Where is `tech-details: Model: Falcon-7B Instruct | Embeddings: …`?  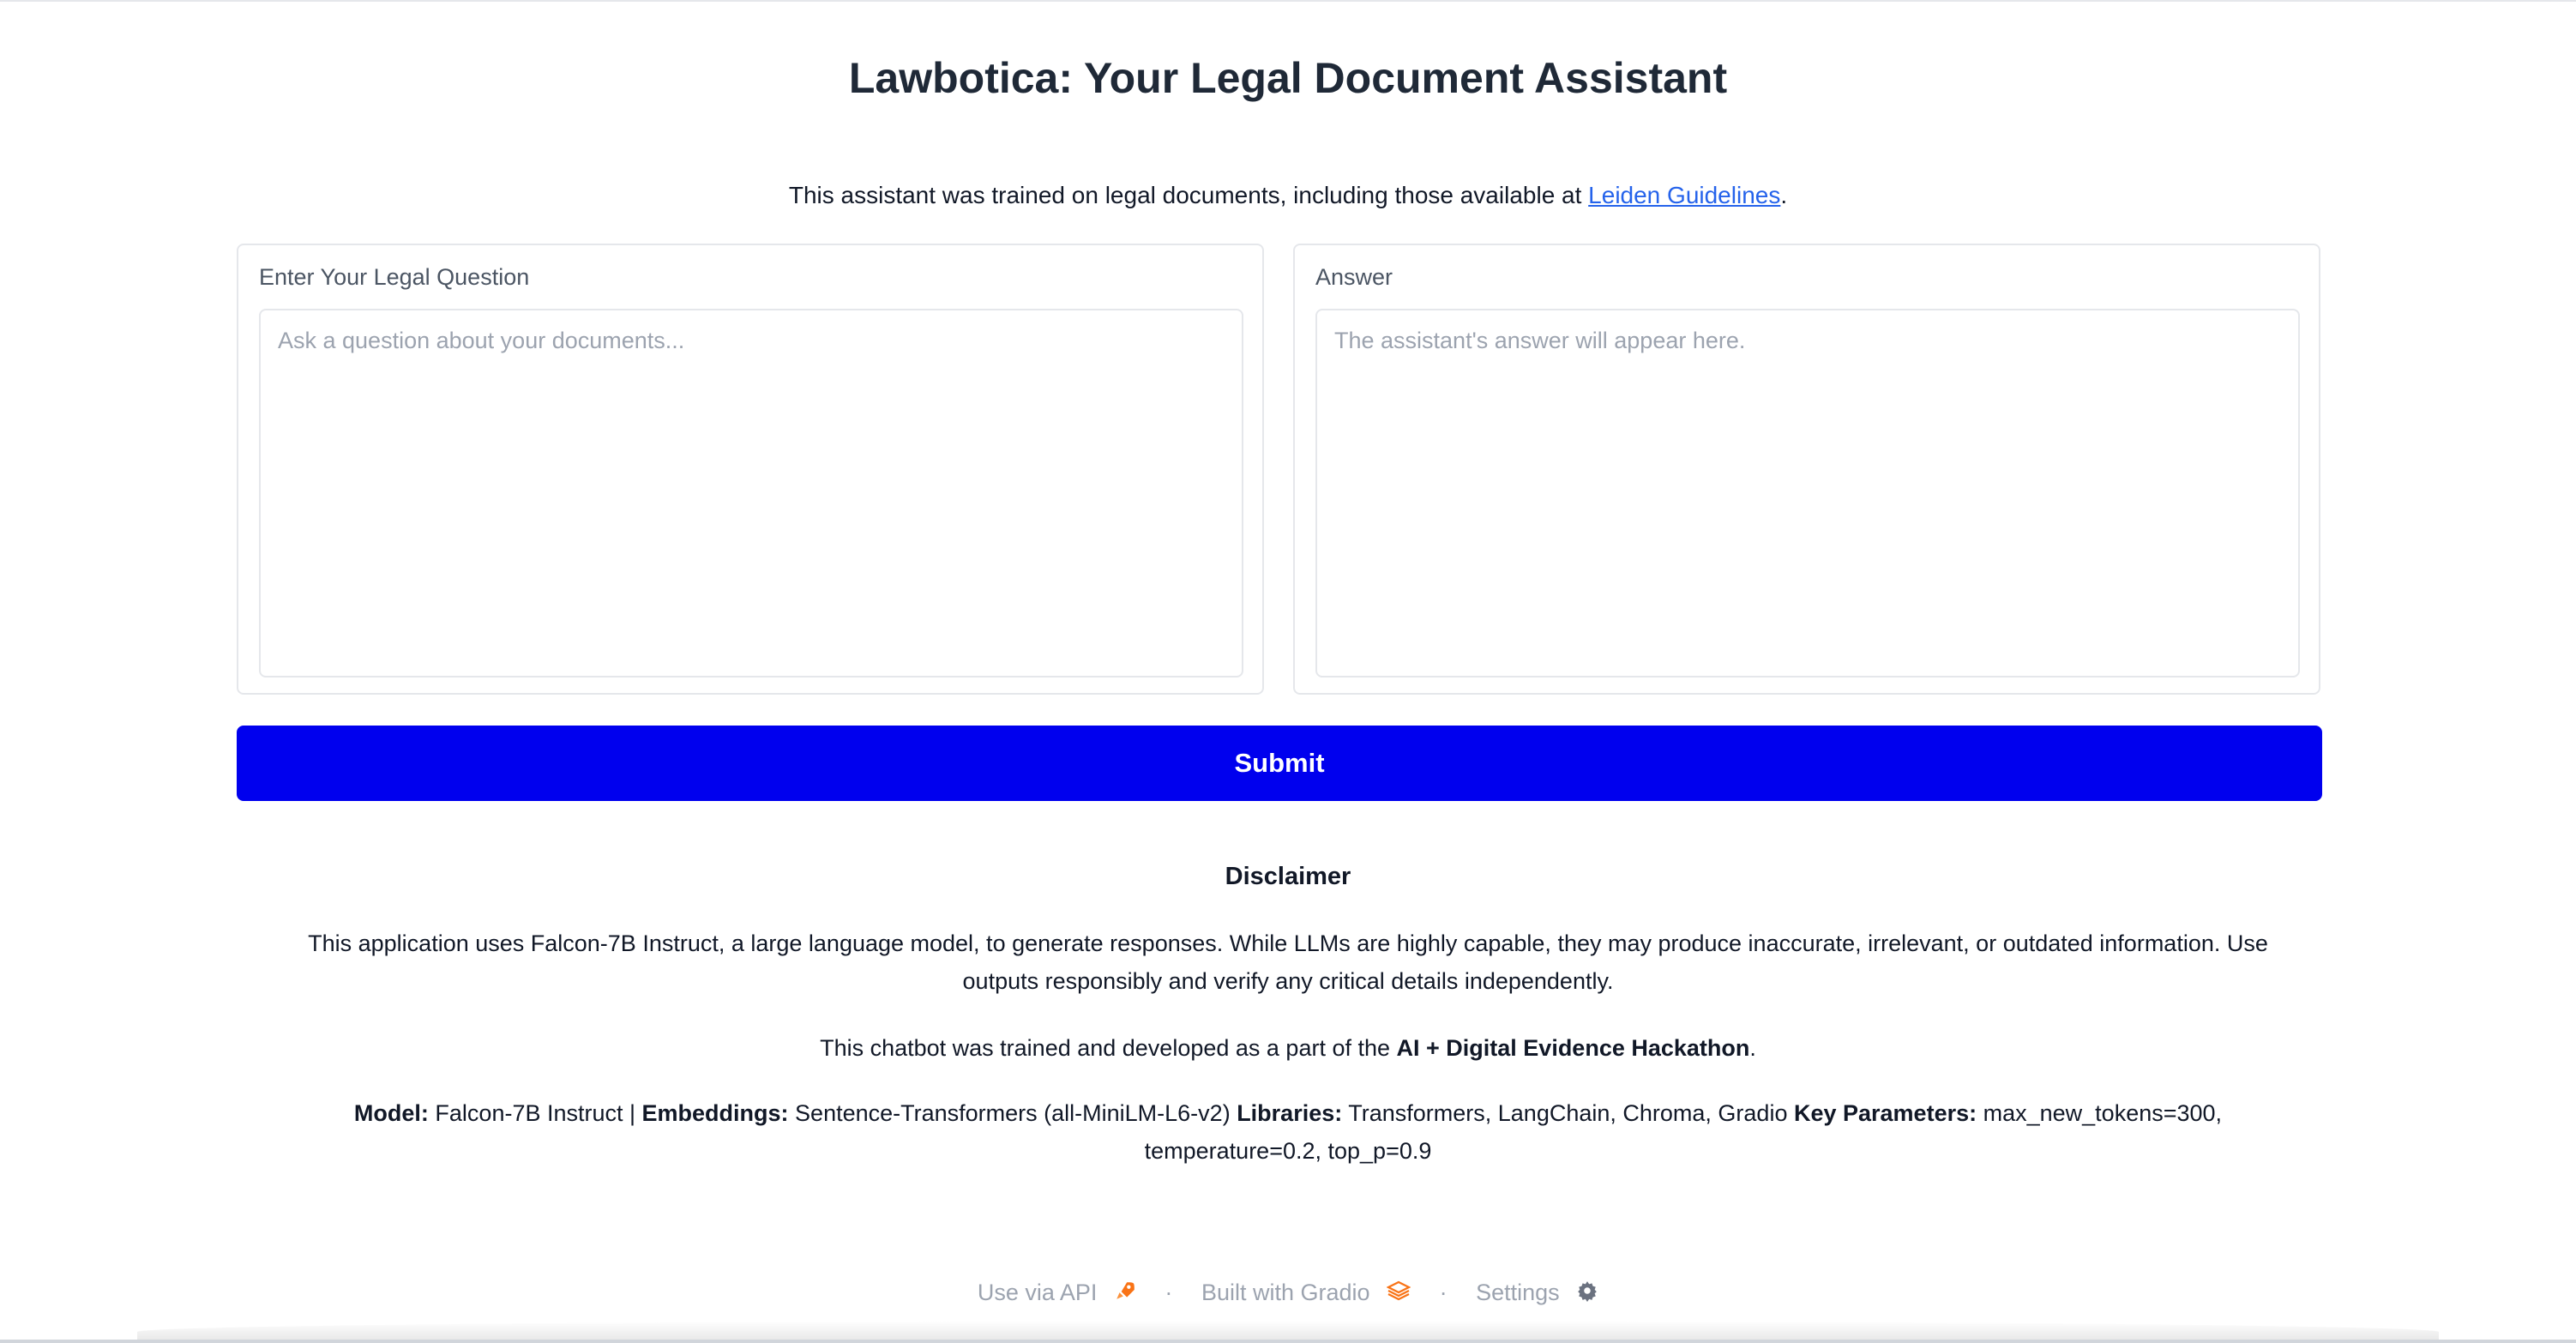
tech-details: Model: Falcon-7B Instruct | Embeddings: … is located at coordinates (1288, 1132).